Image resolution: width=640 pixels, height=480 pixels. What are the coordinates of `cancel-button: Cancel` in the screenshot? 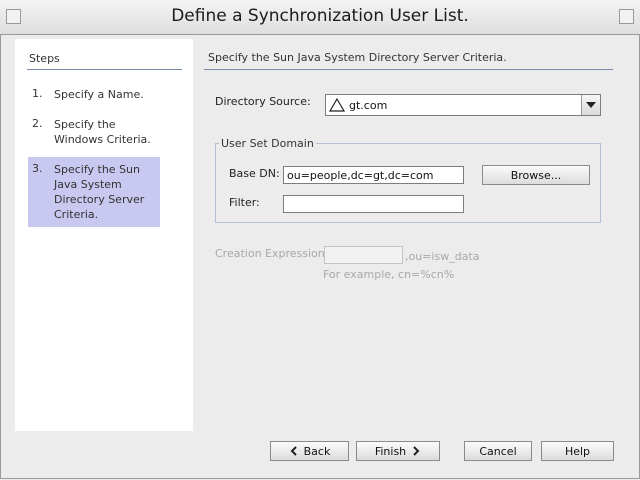 It's located at (498, 451).